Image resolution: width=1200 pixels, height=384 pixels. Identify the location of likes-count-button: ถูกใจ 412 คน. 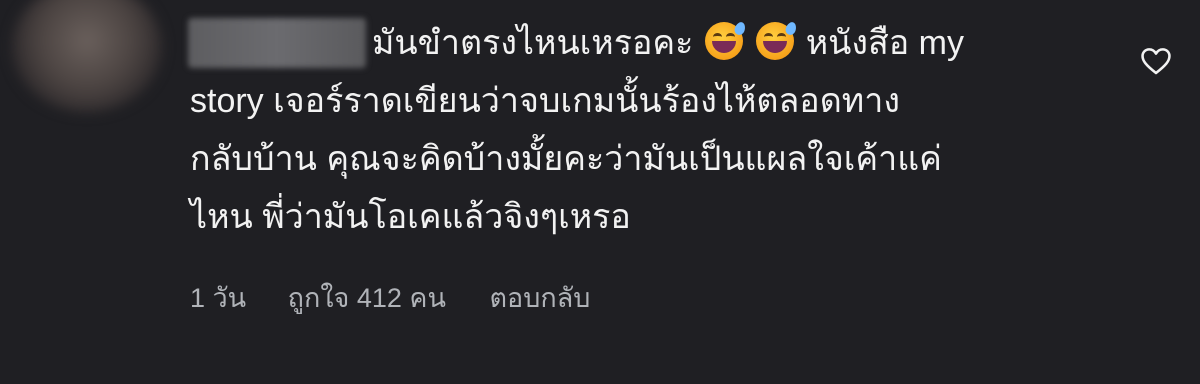
(367, 297).